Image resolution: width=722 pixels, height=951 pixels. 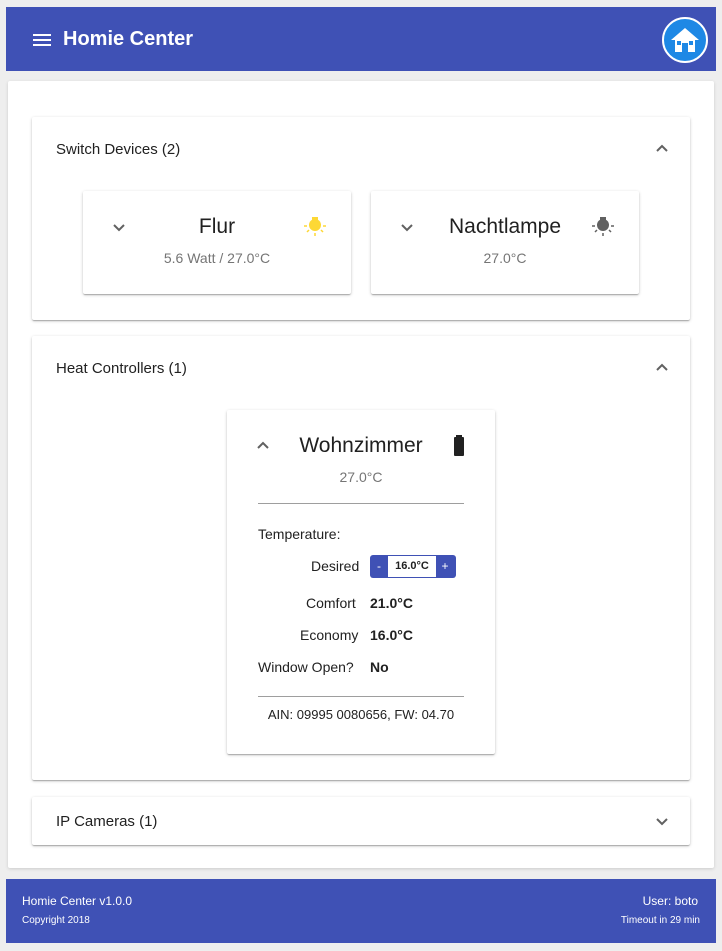 I want to click on window-open-value: No, so click(x=379, y=667).